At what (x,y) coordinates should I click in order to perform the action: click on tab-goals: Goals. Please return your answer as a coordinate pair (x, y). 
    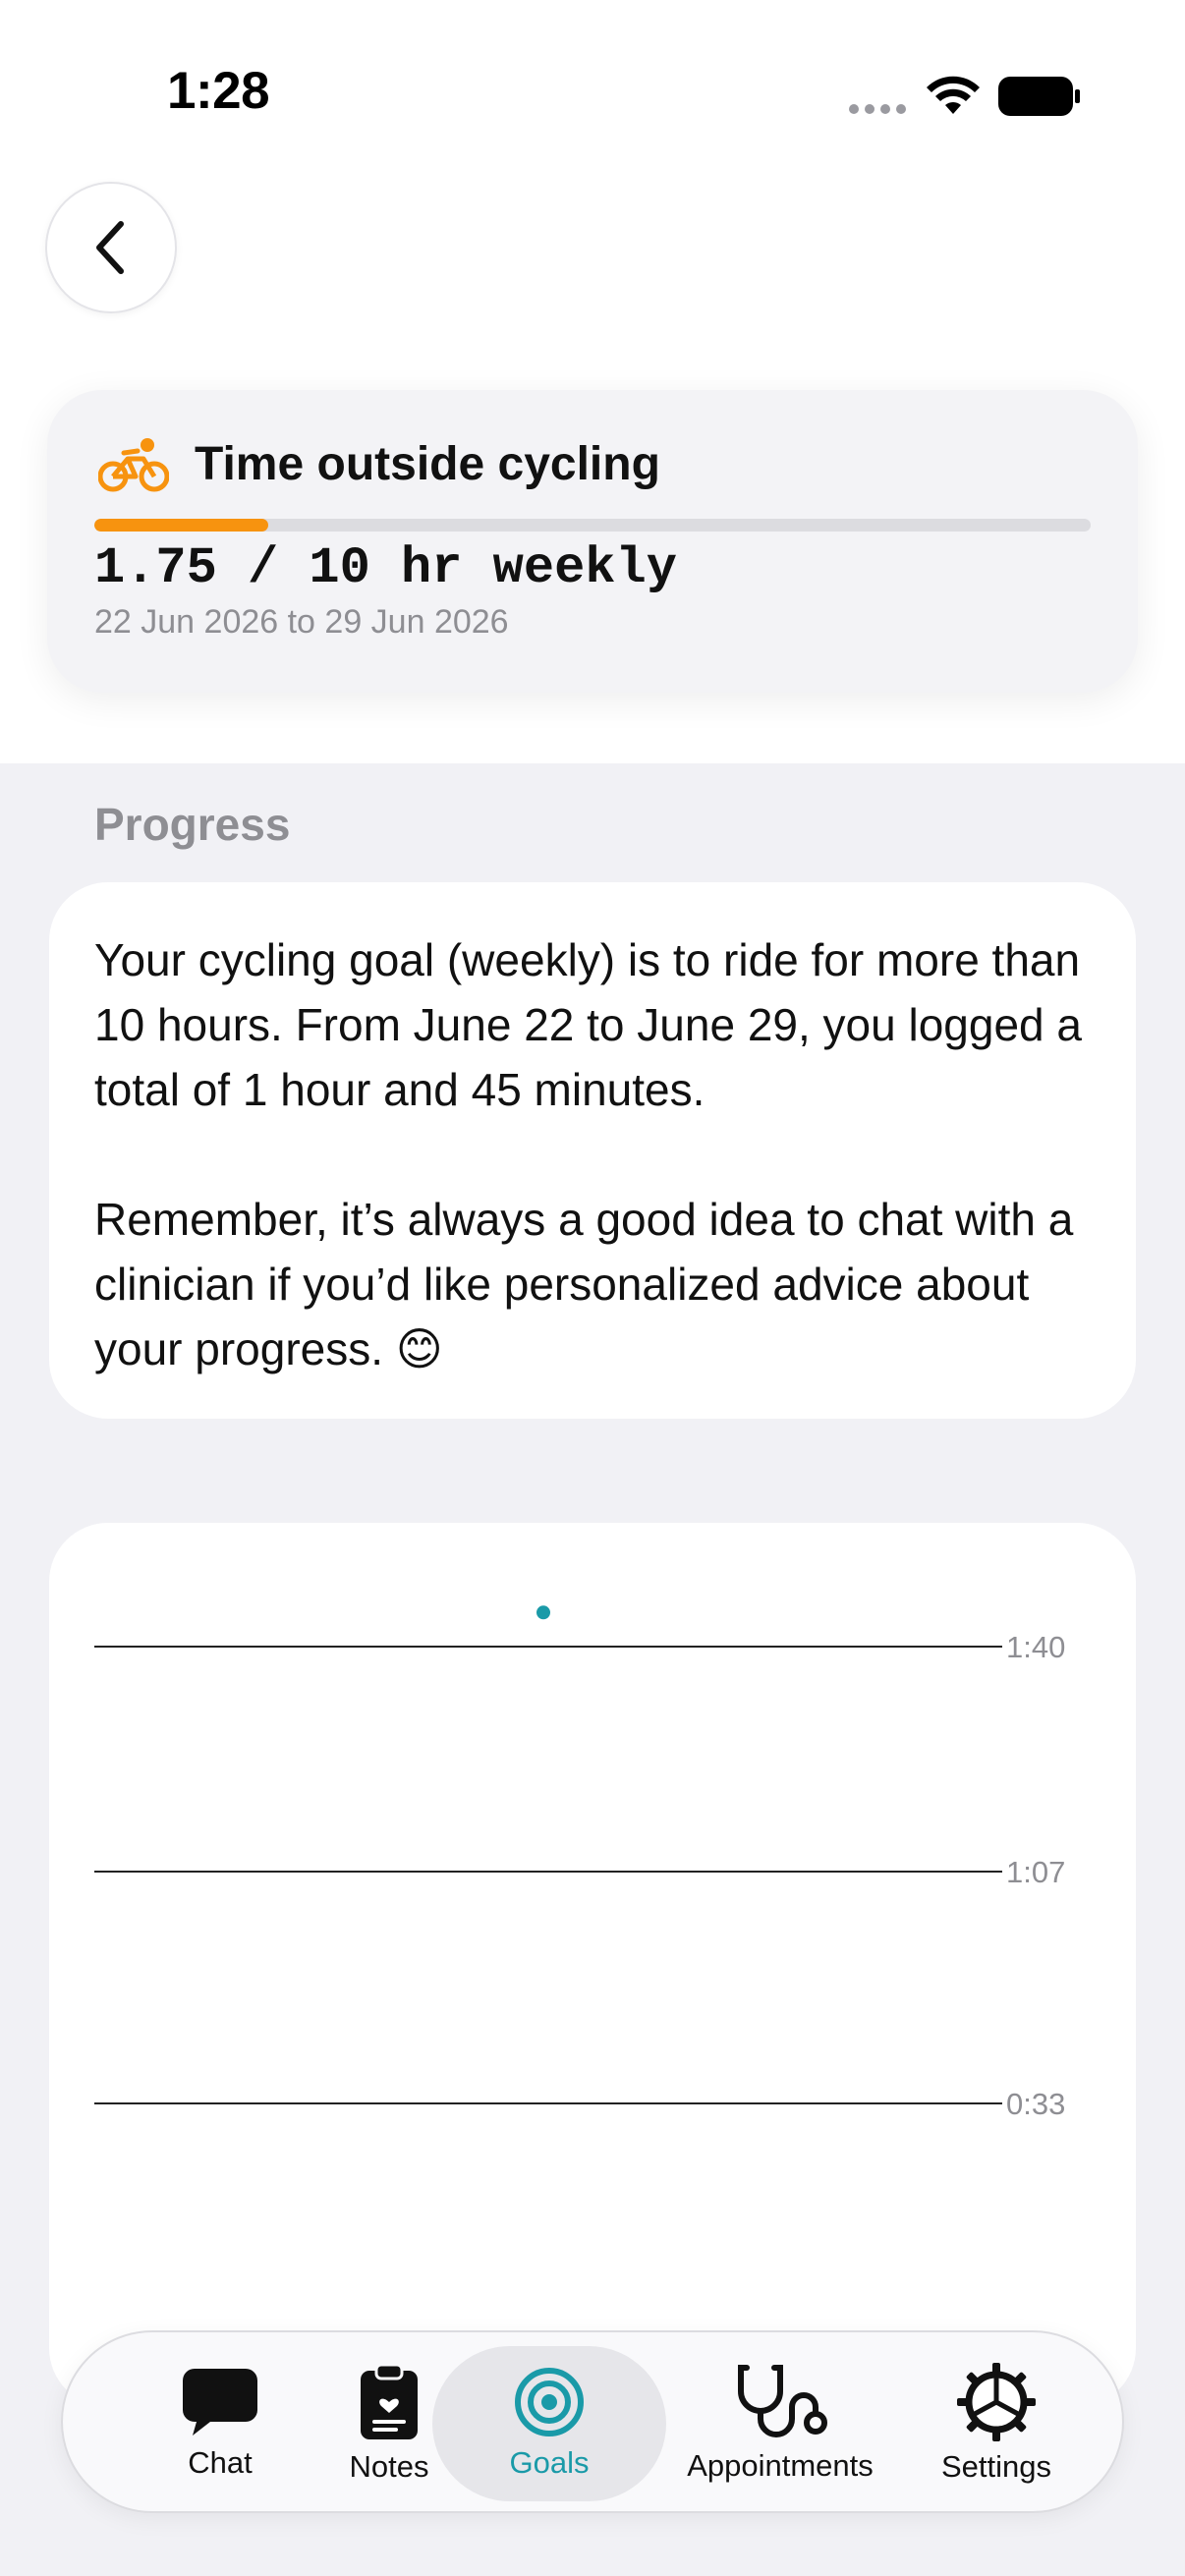
    Looking at the image, I should click on (549, 2423).